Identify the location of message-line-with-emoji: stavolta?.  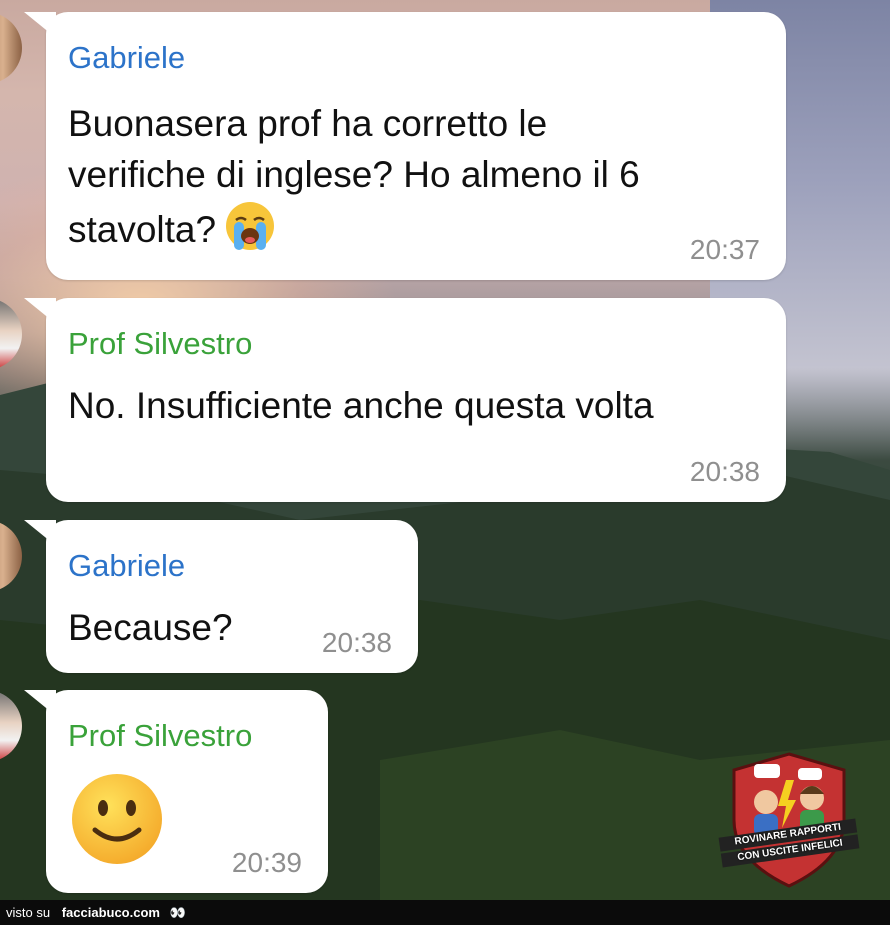
(354, 227).